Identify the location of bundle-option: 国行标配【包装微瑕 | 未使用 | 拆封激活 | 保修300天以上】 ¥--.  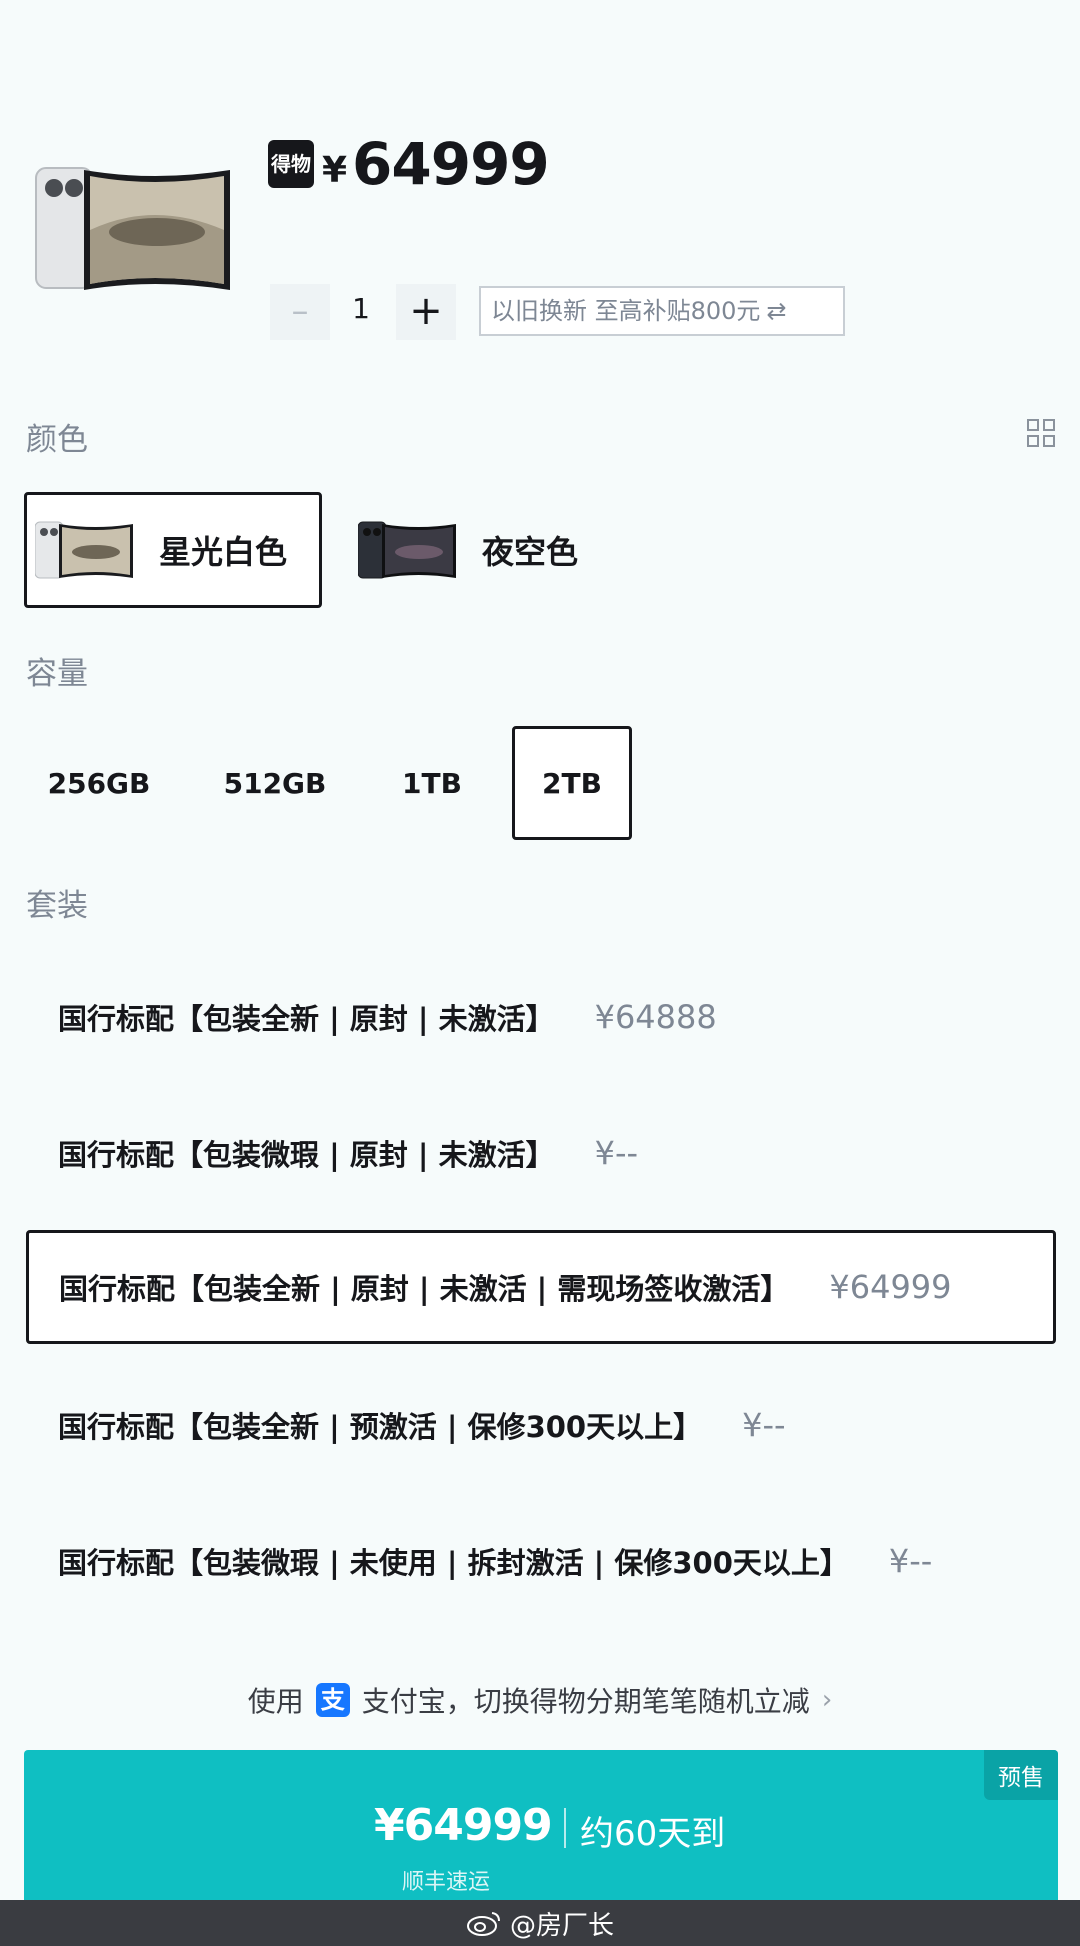
(541, 1561).